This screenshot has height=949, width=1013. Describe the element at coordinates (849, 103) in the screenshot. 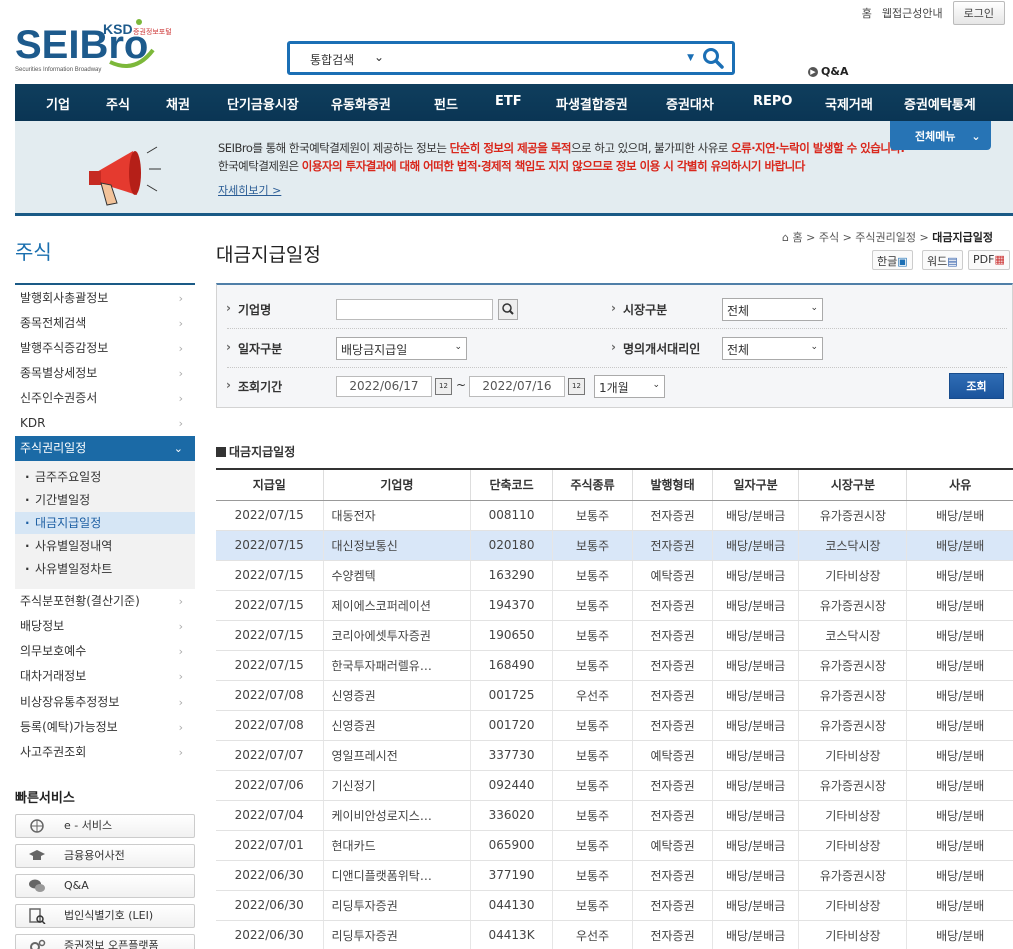

I see `gnb-item: 국제거래` at that location.